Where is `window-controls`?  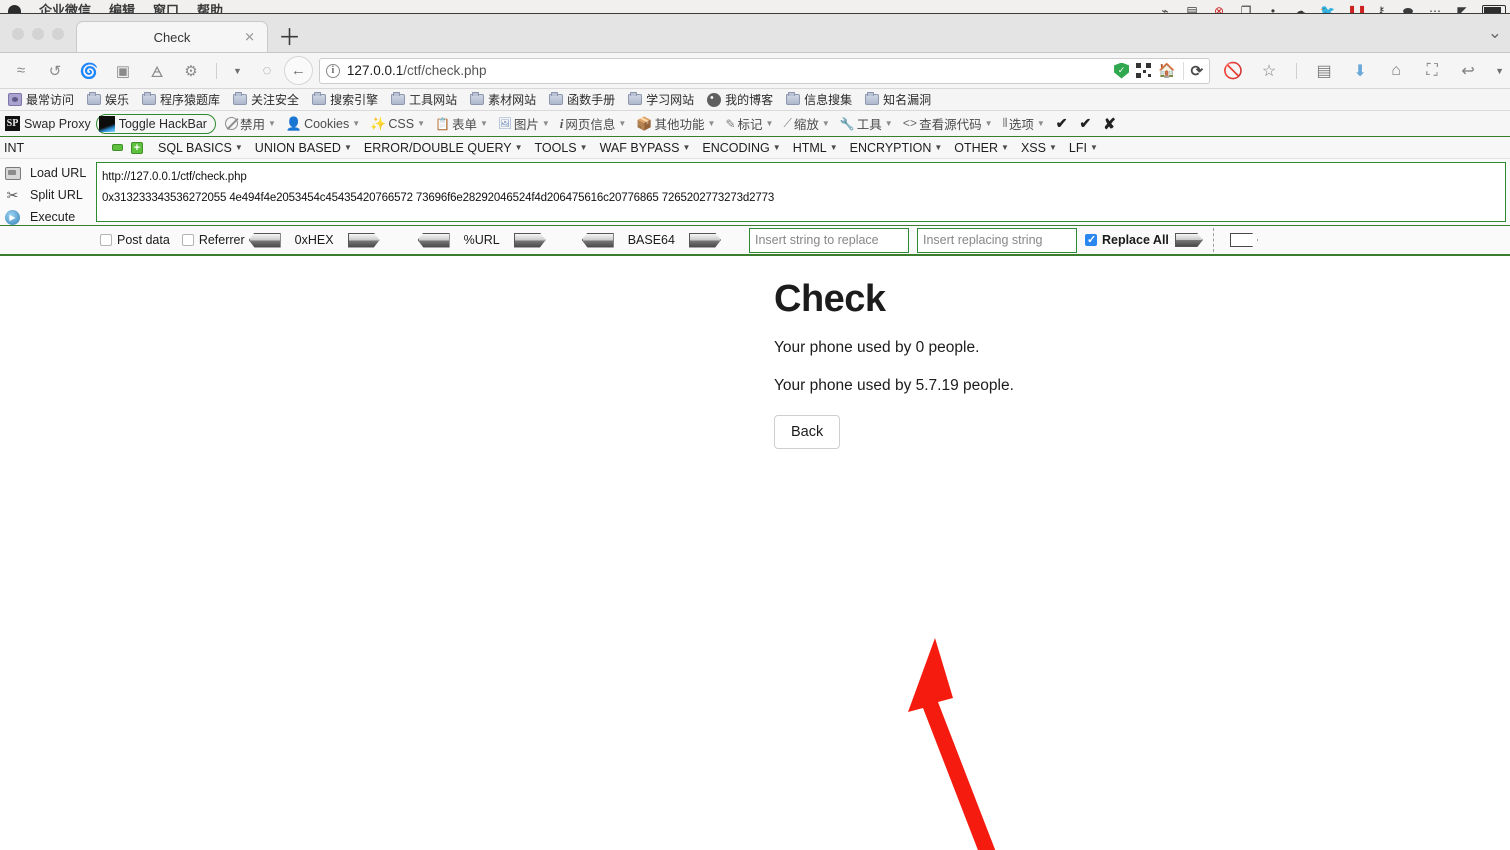 window-controls is located at coordinates (38, 40).